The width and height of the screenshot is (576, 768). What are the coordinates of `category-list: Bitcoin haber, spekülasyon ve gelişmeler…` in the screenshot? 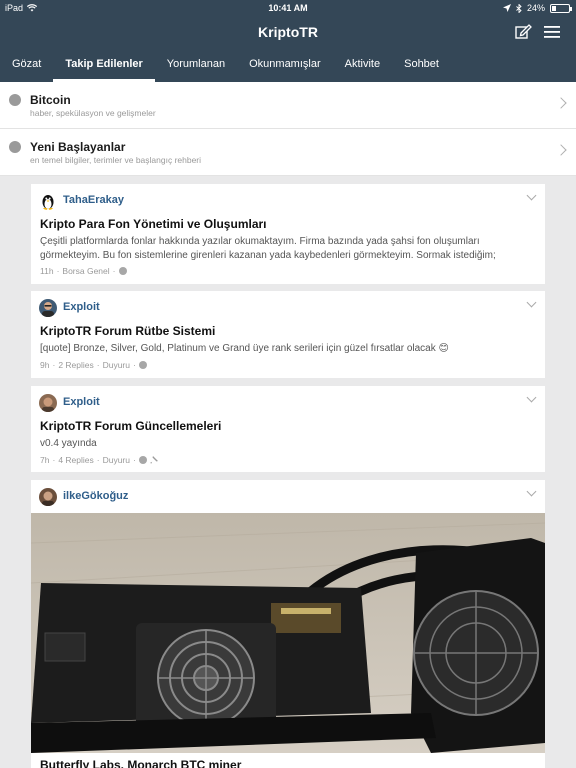 It's located at (288, 129).